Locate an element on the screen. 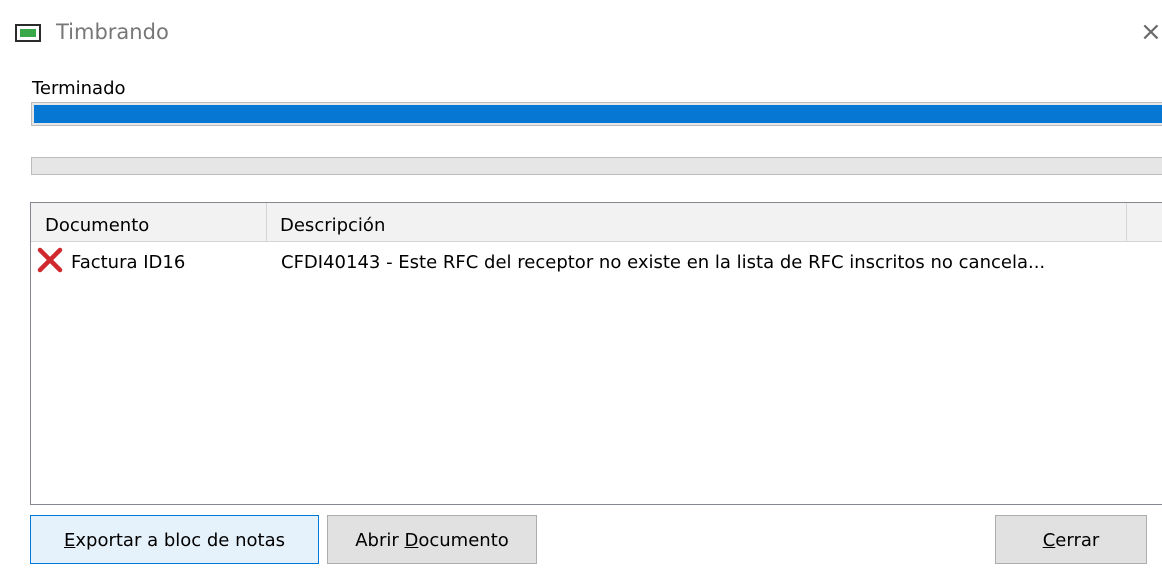 The width and height of the screenshot is (1162, 573). close-window-button: × is located at coordinates (1151, 32).